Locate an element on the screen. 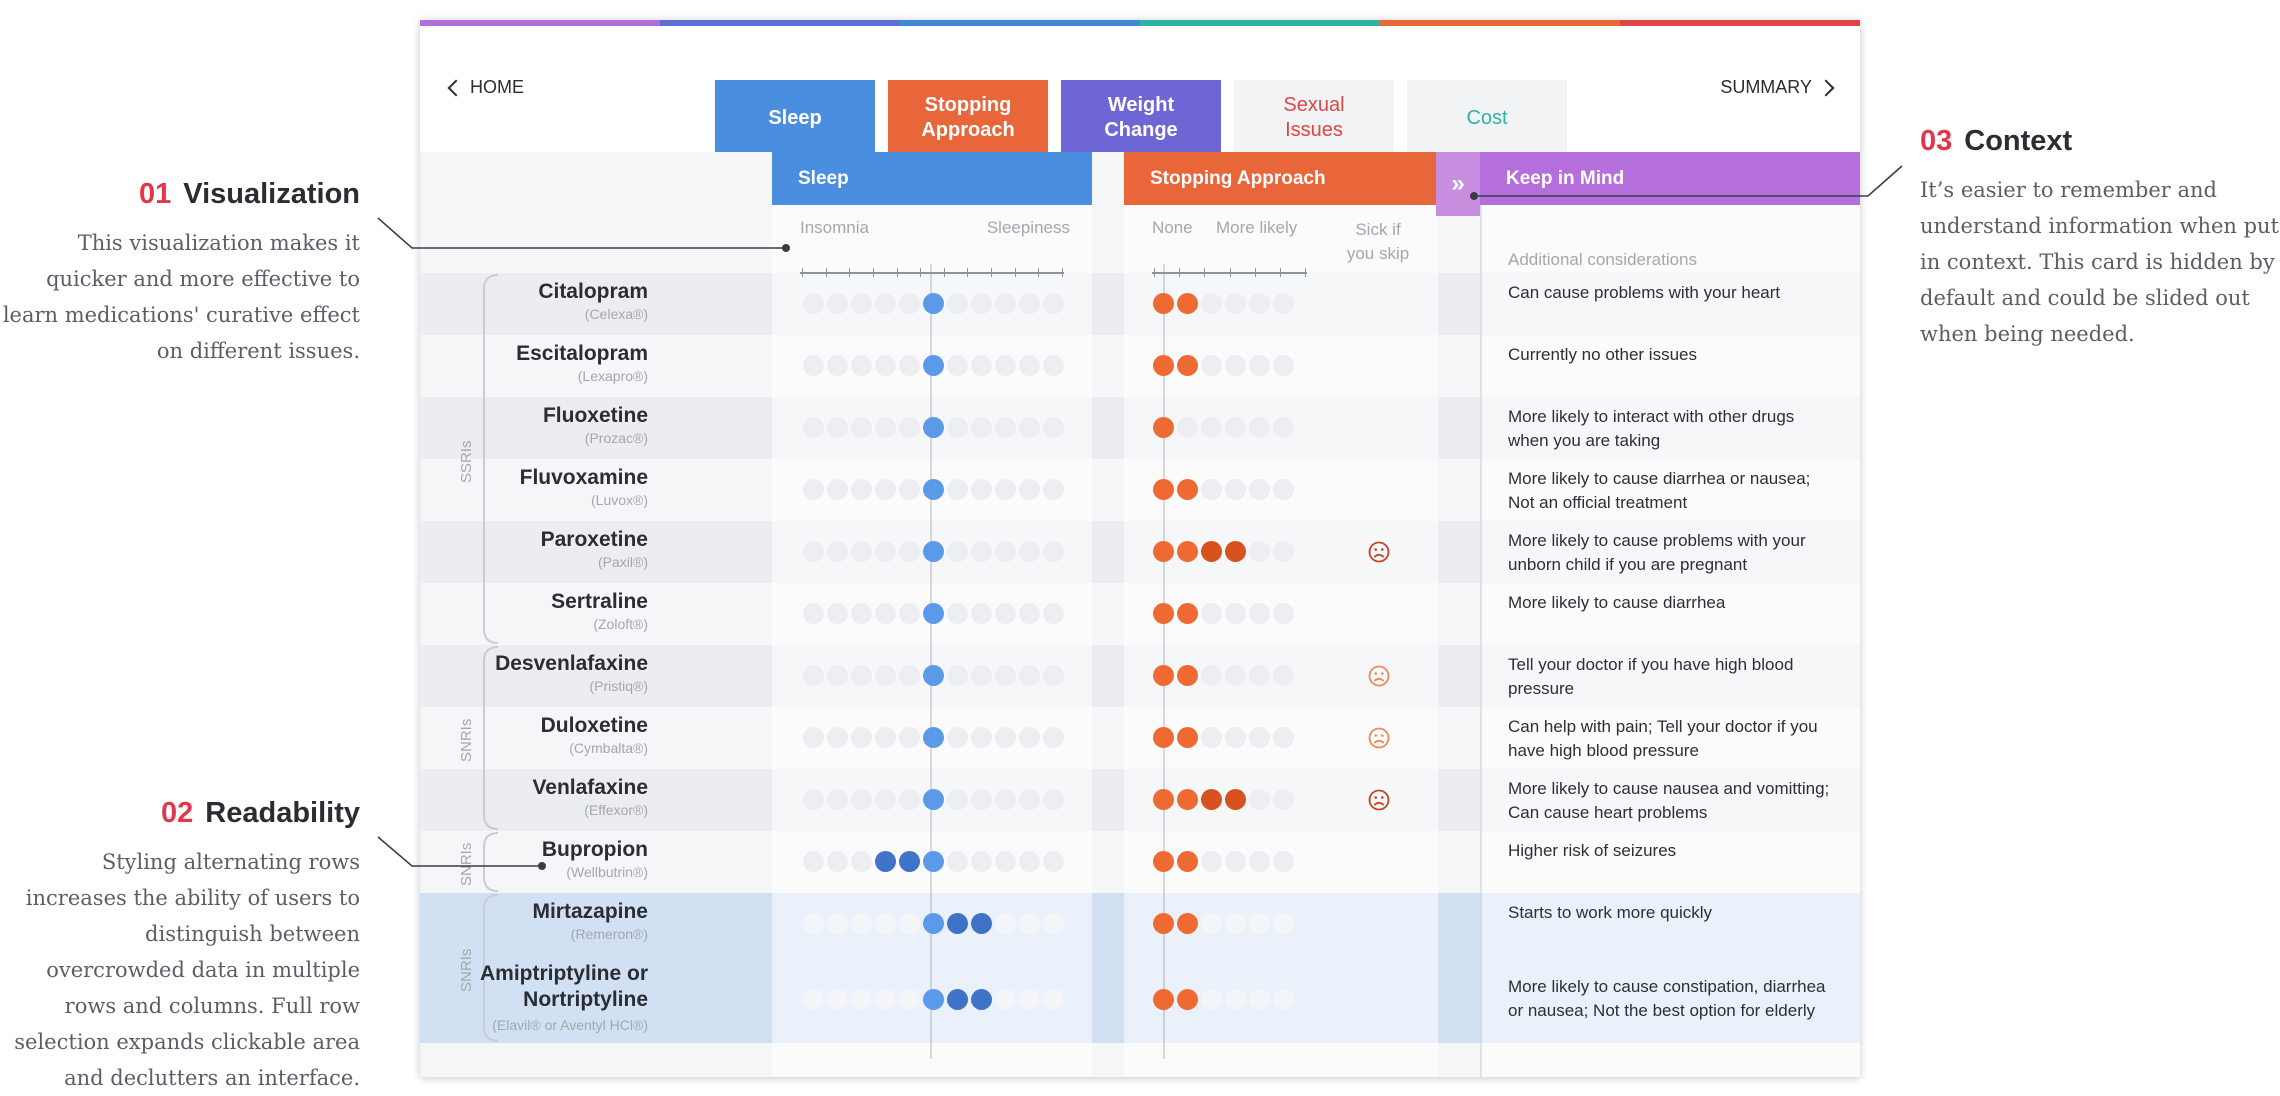 Image resolution: width=2280 pixels, height=1096 pixels. summary-link: SUMMARY is located at coordinates (1777, 87).